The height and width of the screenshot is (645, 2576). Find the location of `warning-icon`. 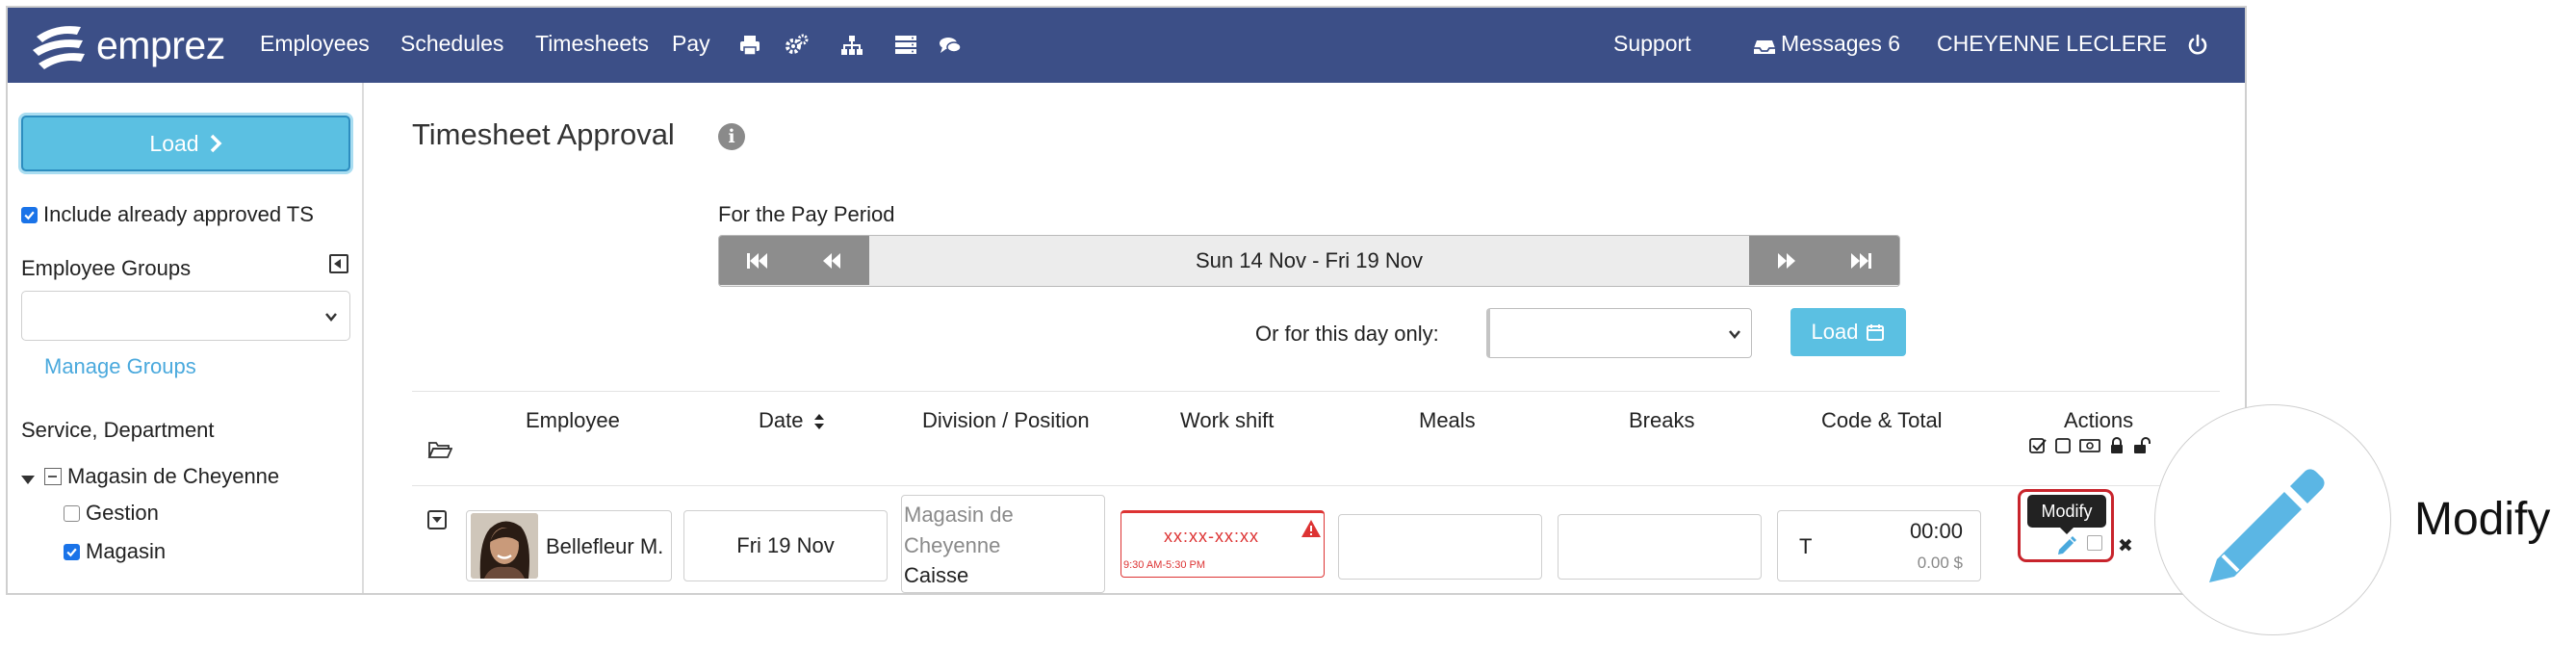

warning-icon is located at coordinates (1311, 528).